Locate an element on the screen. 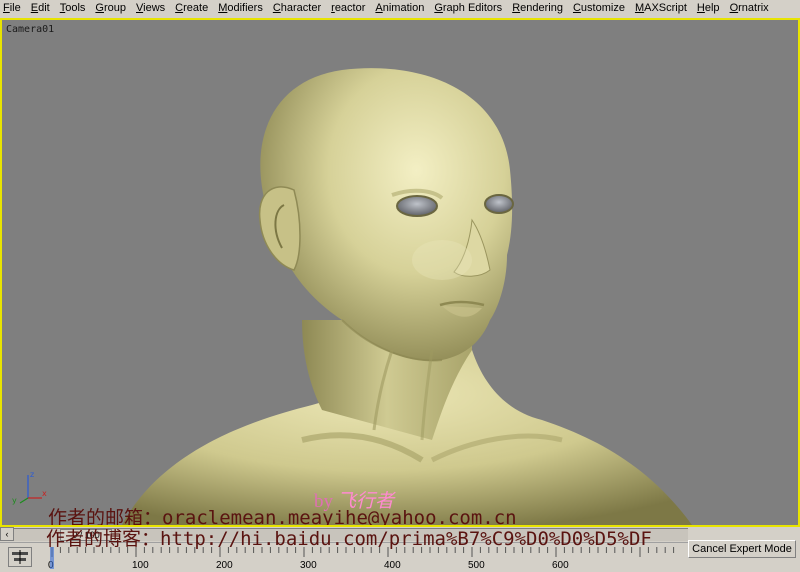  menu-help: Help is located at coordinates (709, 8).